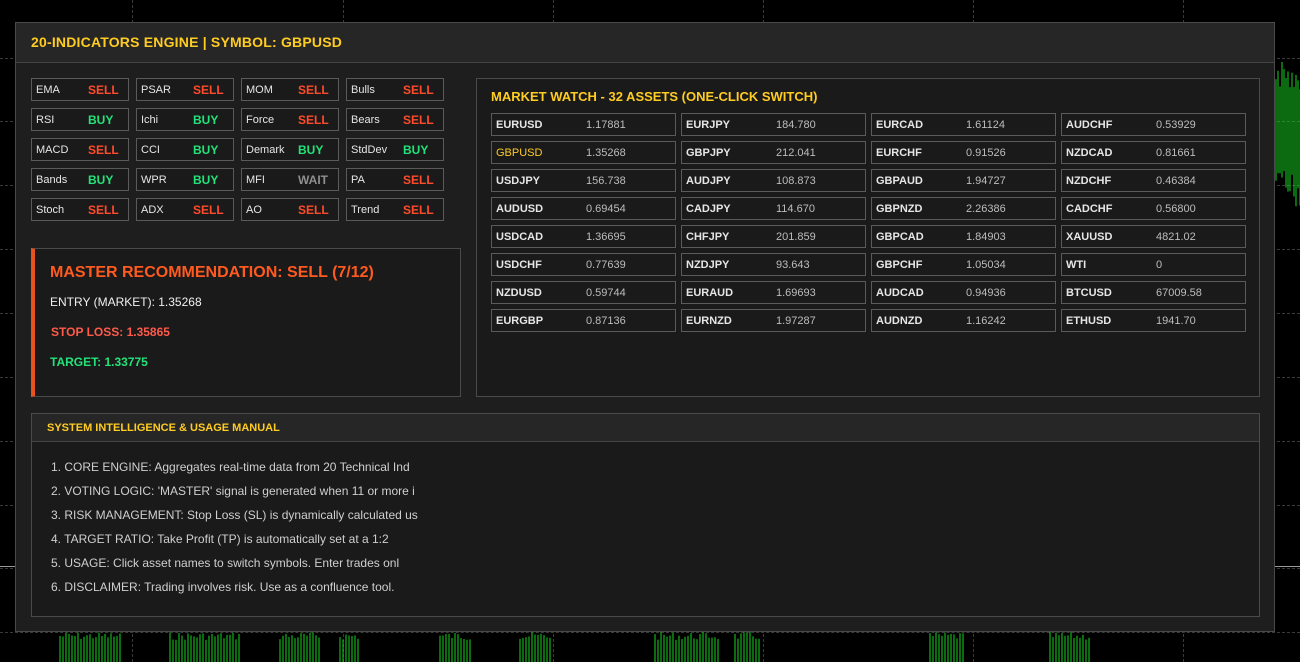 The image size is (1300, 662). What do you see at coordinates (520, 209) in the screenshot?
I see `asset-symbol: AUDUSD` at bounding box center [520, 209].